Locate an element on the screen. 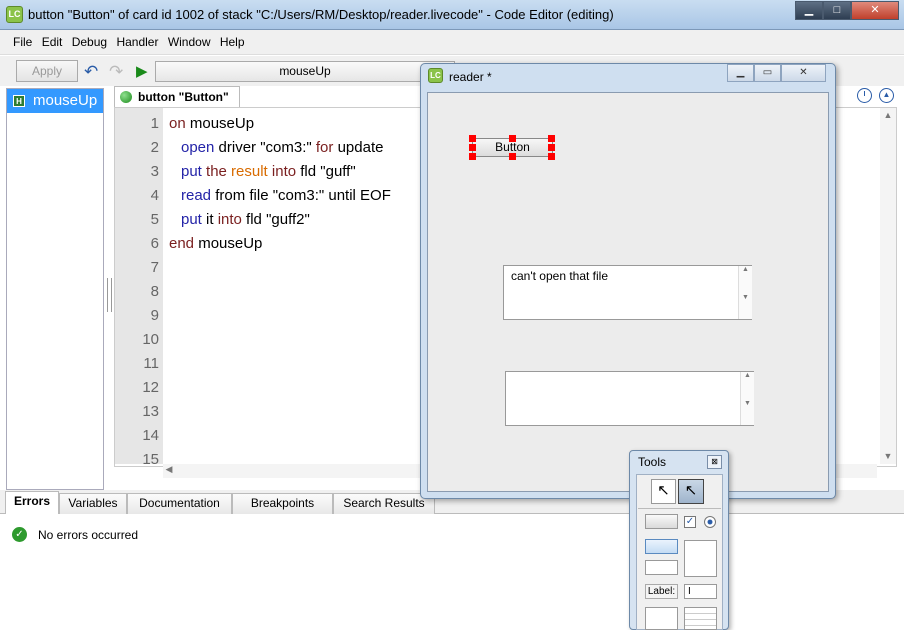  error-status-text: No errors occurred is located at coordinates (88, 535).